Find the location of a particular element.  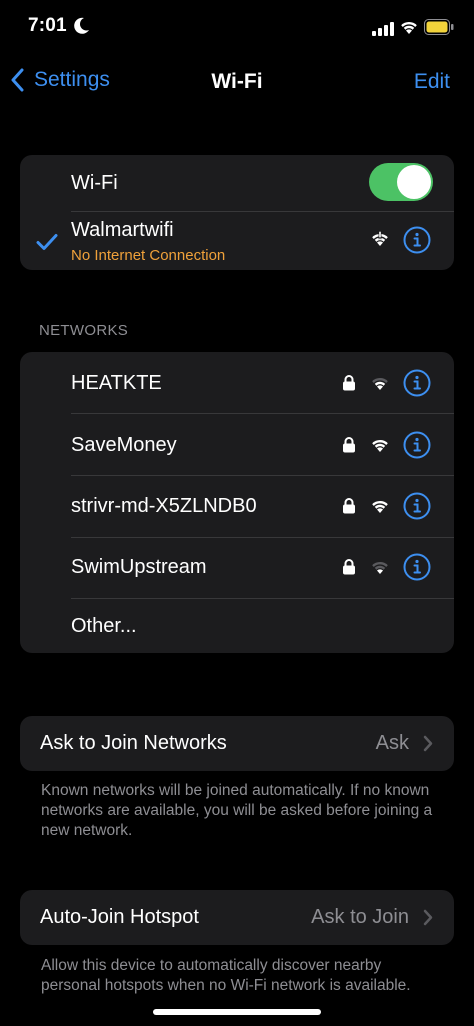

ask-to-join-value: Ask is located at coordinates (392, 743).